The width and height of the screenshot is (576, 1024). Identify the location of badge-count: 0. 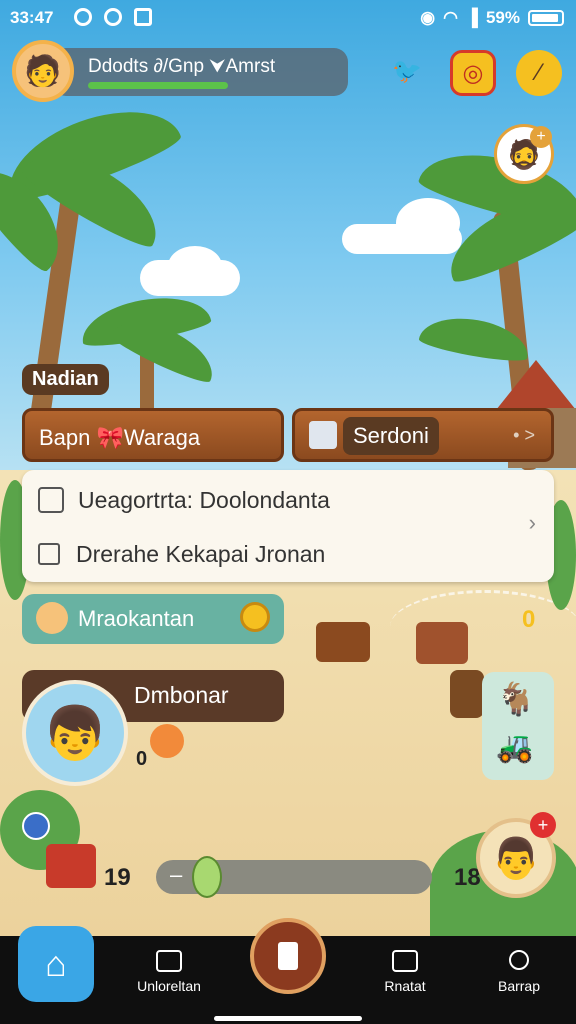
(529, 619).